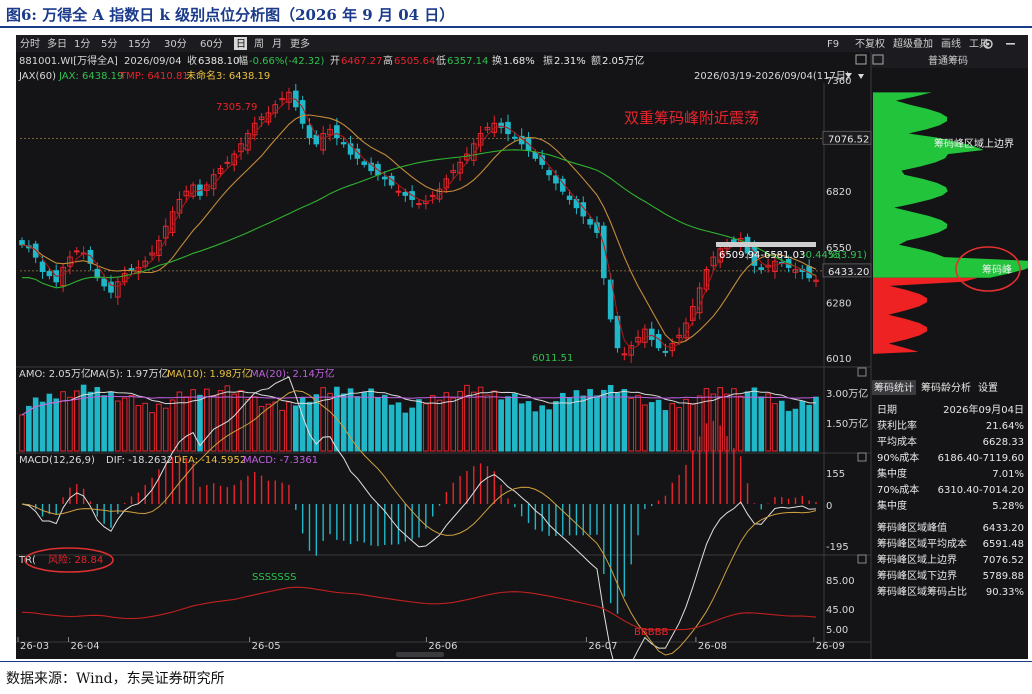 Image resolution: width=1032 pixels, height=694 pixels. What do you see at coordinates (833, 44) in the screenshot?
I see `toolbar-item-0: F9` at bounding box center [833, 44].